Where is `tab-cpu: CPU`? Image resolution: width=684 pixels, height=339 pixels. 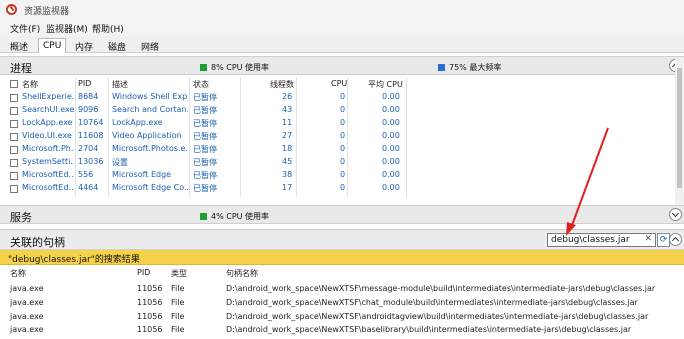 tab-cpu: CPU is located at coordinates (52, 45).